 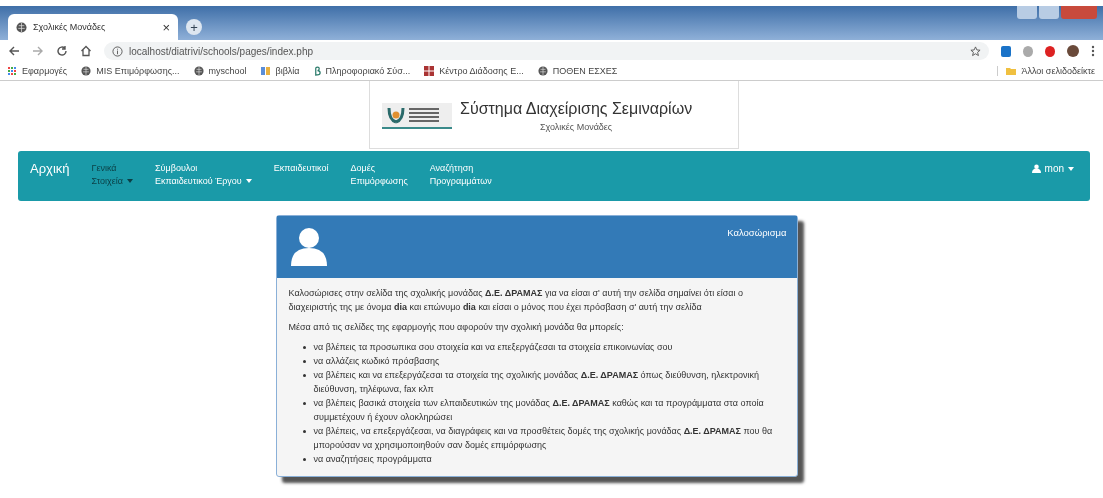 I want to click on lead-paragraph: Μέσα από τις σελίδες της εφαρμογής που αφορούν την σχολική μονάδα θα μπορείς:, so click(x=456, y=327).